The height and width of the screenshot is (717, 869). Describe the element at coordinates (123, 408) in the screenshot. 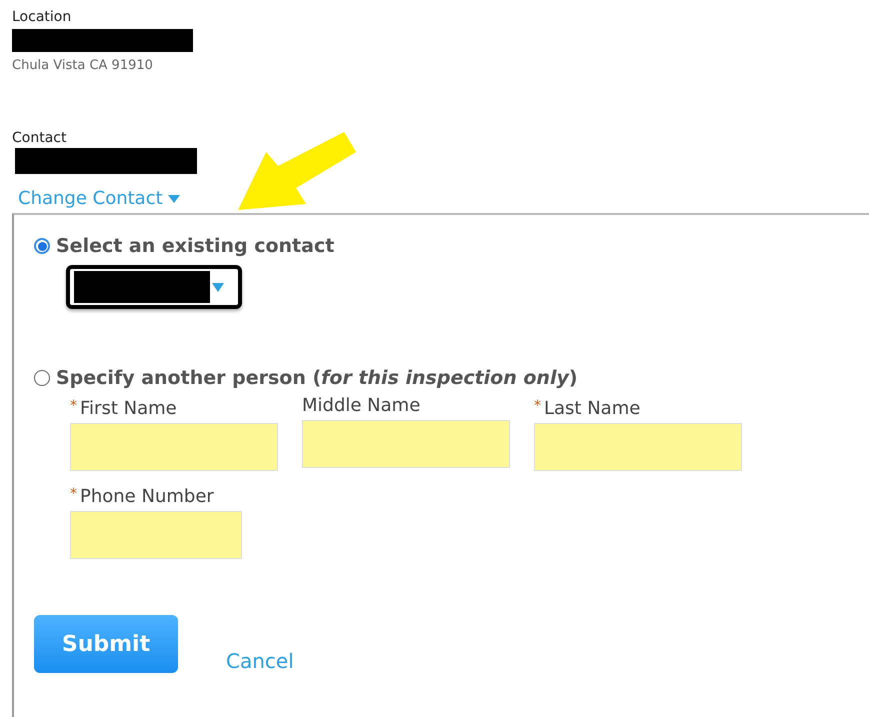

I see `field-label: * First Name` at that location.